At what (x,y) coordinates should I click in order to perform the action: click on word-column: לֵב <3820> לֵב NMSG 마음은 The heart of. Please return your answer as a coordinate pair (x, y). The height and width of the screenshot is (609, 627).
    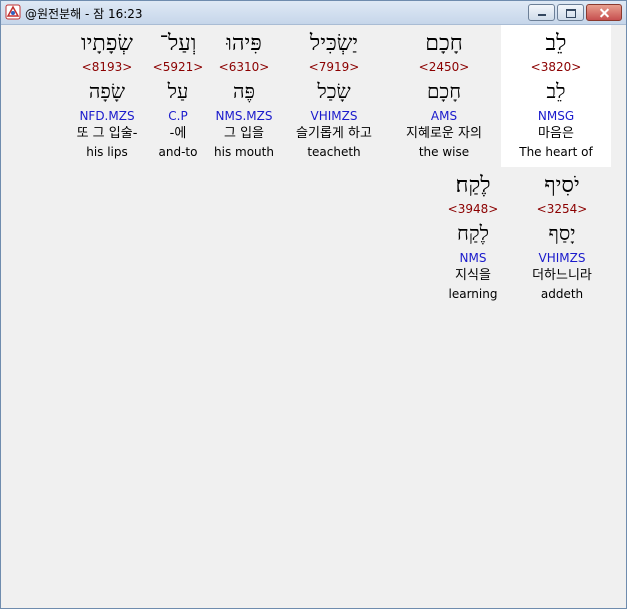
    Looking at the image, I should click on (556, 96).